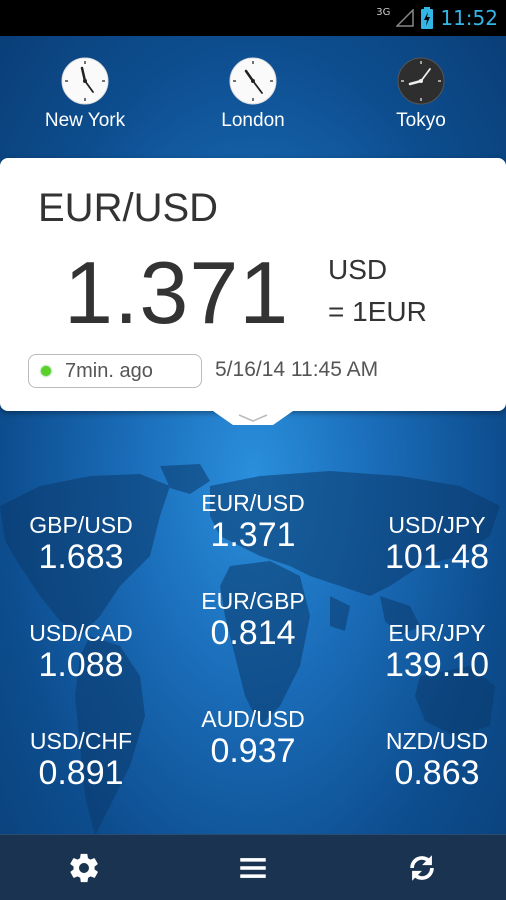 The image size is (506, 900). I want to click on card-expand-chevron, so click(253, 421).